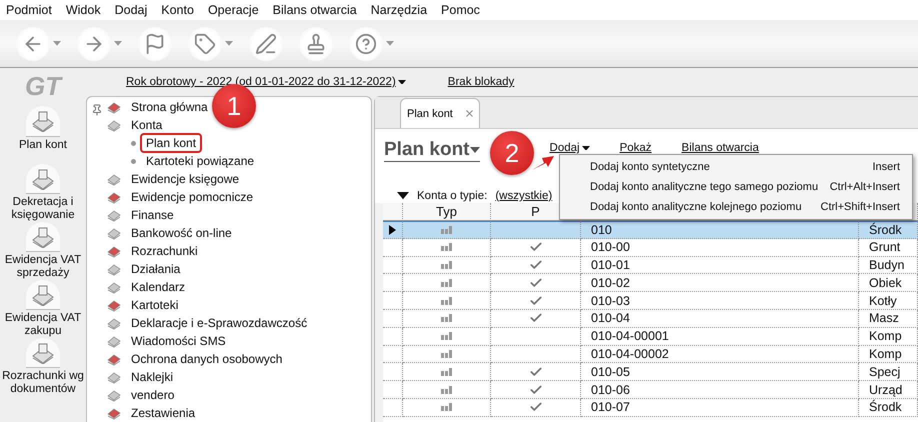  What do you see at coordinates (570, 148) in the screenshot?
I see `action-link: Dodaj` at bounding box center [570, 148].